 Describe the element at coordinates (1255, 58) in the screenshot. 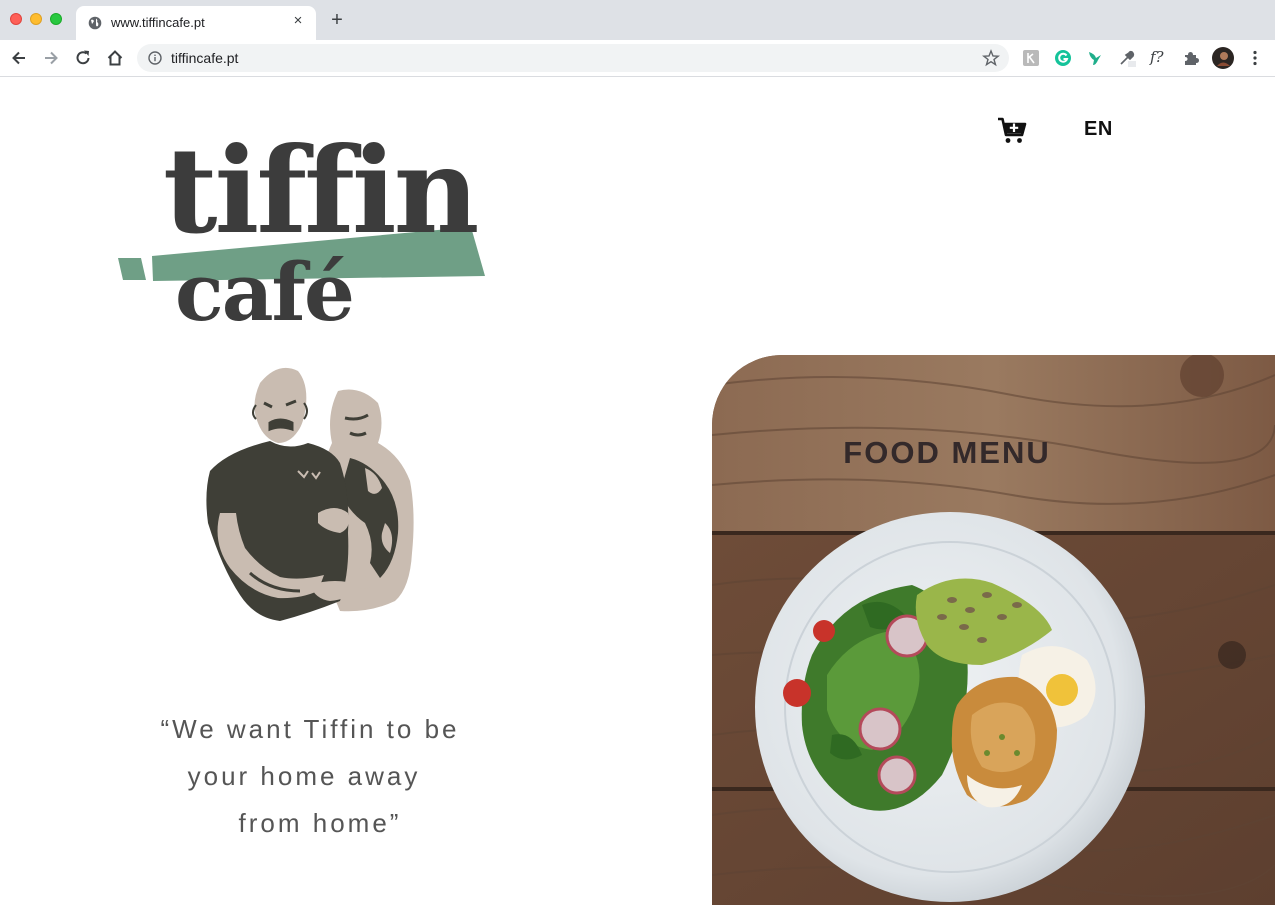

I see `more-icon` at that location.